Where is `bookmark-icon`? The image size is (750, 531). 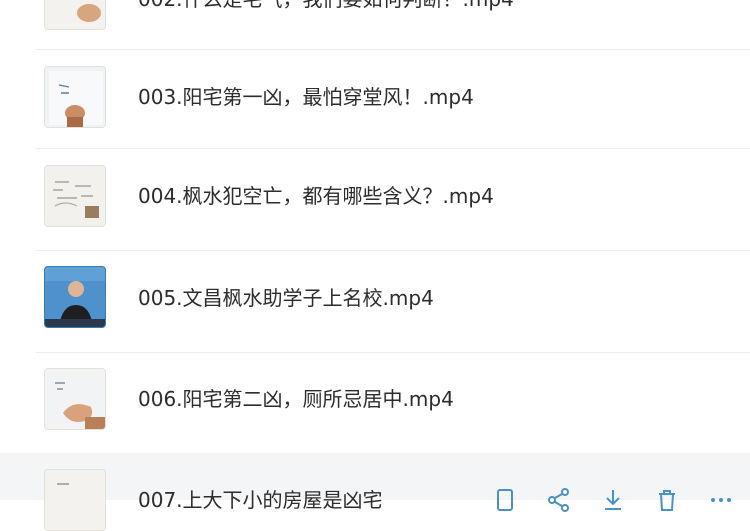
bookmark-icon is located at coordinates (505, 500).